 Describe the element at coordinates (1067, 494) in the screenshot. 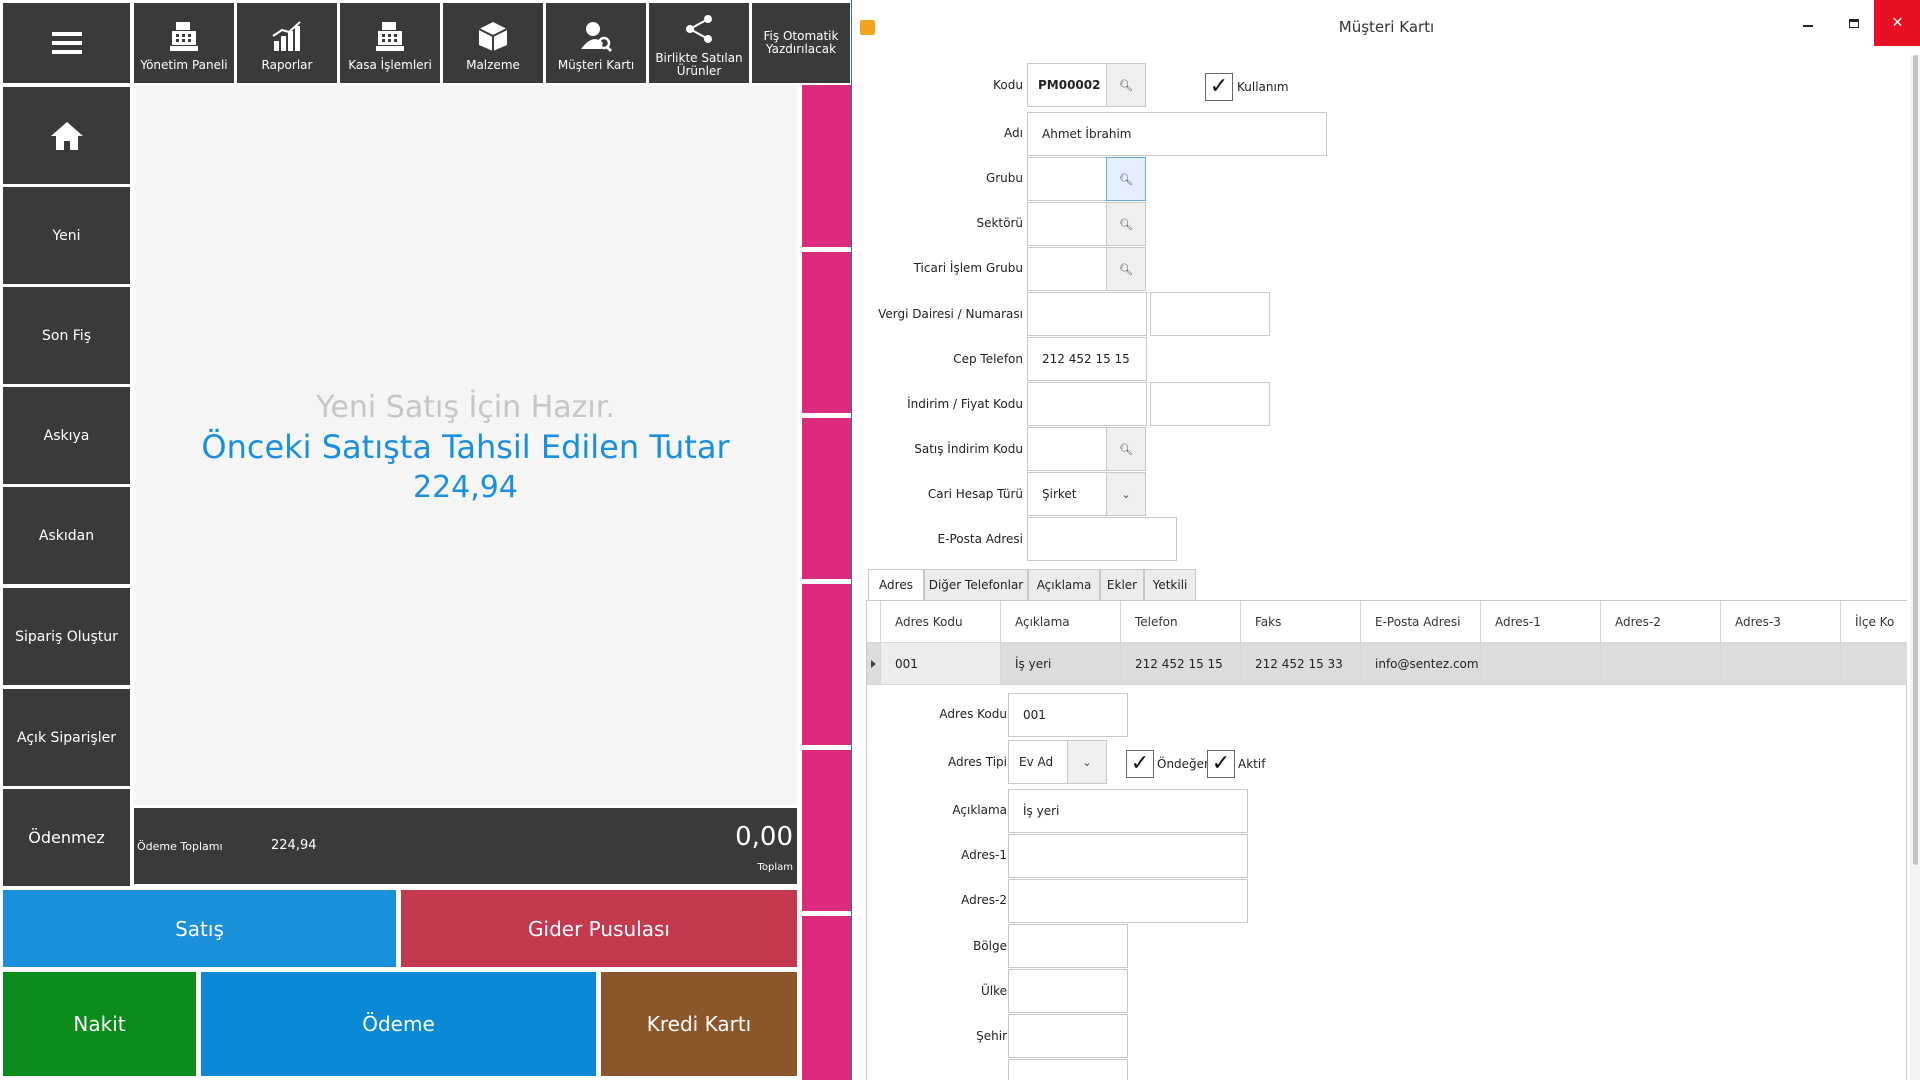

I see `cari-hesap-turu-select: Şirket` at that location.